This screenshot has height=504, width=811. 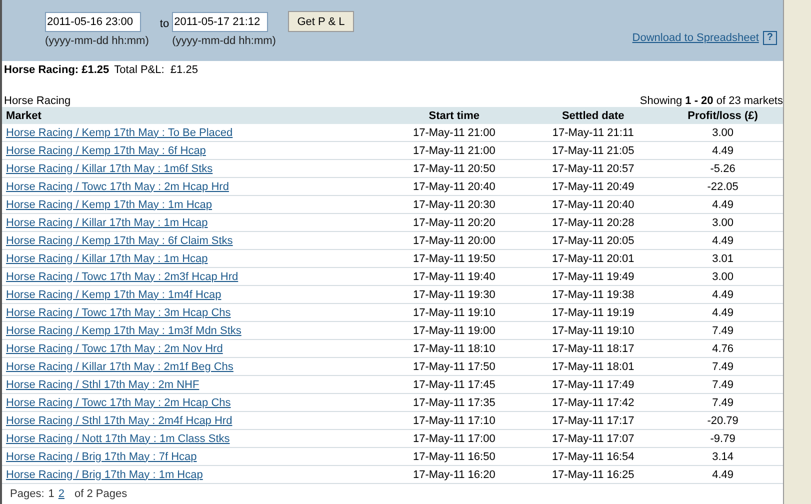 I want to click on to-date-field: 2011-05-17 21:12, so click(x=220, y=22).